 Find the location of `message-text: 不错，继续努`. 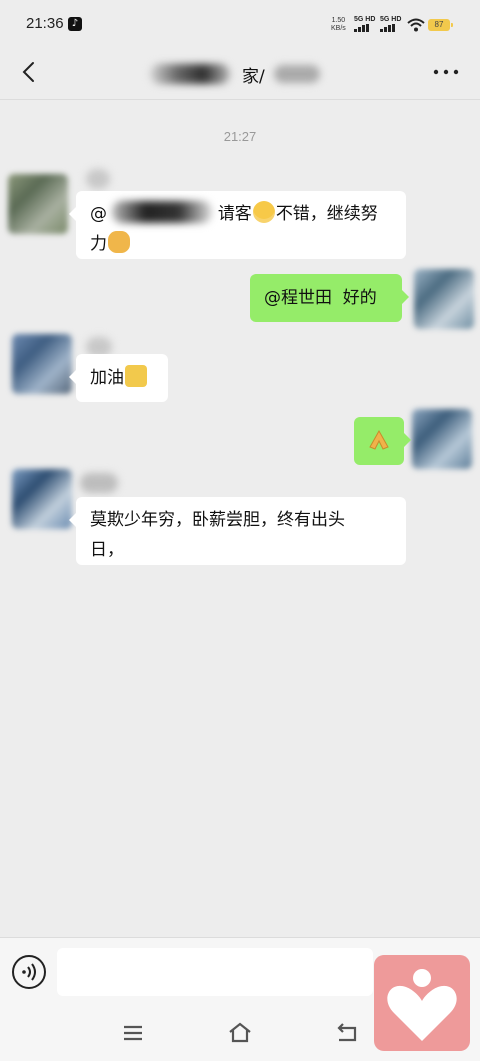

message-text: 不错，继续努 is located at coordinates (326, 214).